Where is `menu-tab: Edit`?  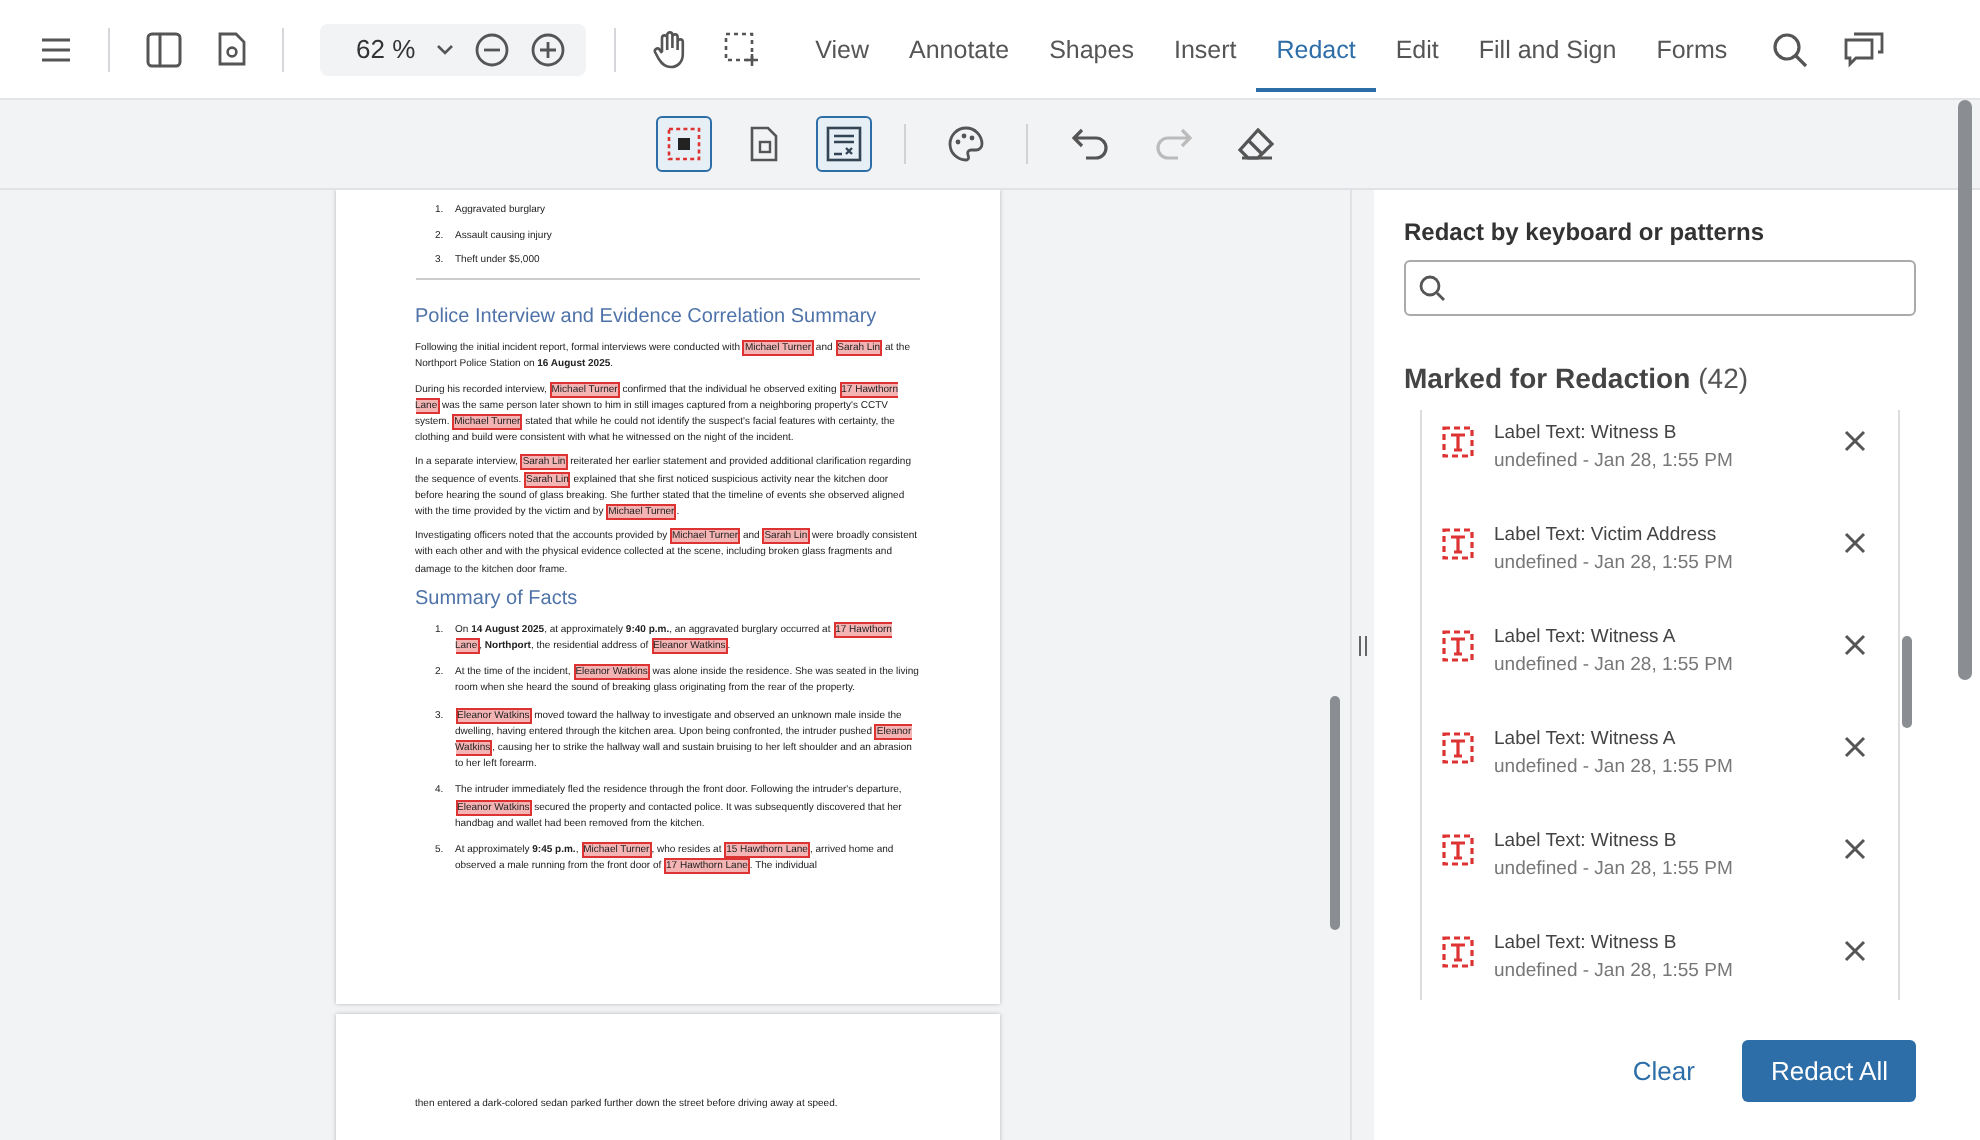 menu-tab: Edit is located at coordinates (1417, 49).